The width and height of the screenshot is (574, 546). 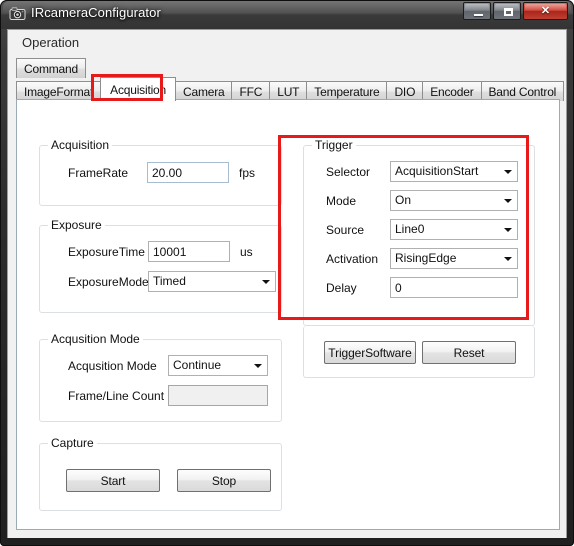 I want to click on label-trigger-delay: Delay, so click(x=341, y=288).